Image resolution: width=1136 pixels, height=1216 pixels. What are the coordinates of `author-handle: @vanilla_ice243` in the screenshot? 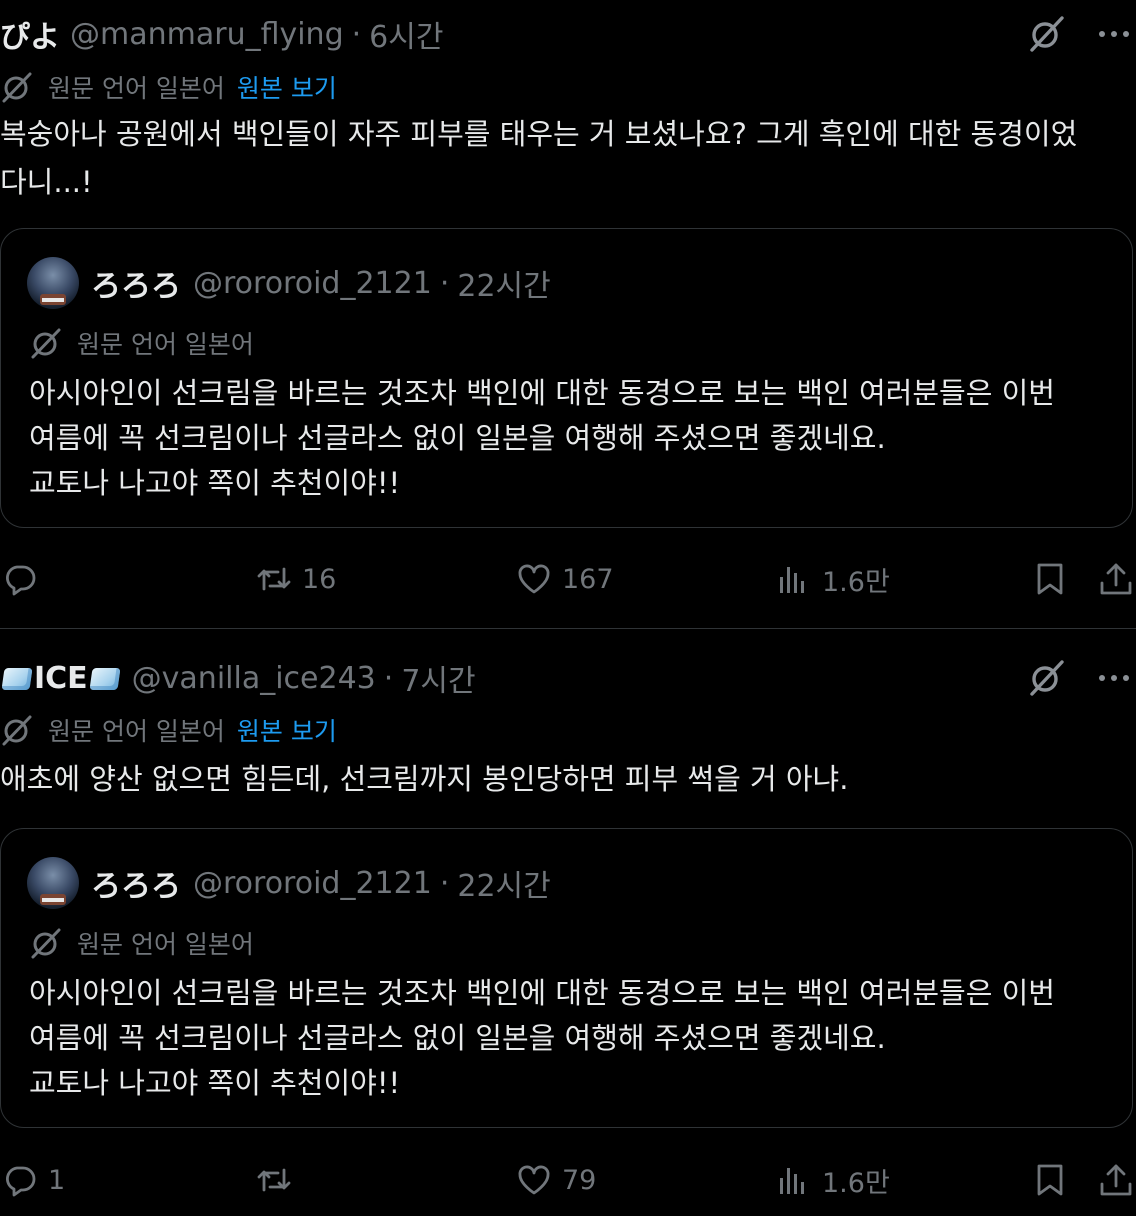 It's located at (254, 678).